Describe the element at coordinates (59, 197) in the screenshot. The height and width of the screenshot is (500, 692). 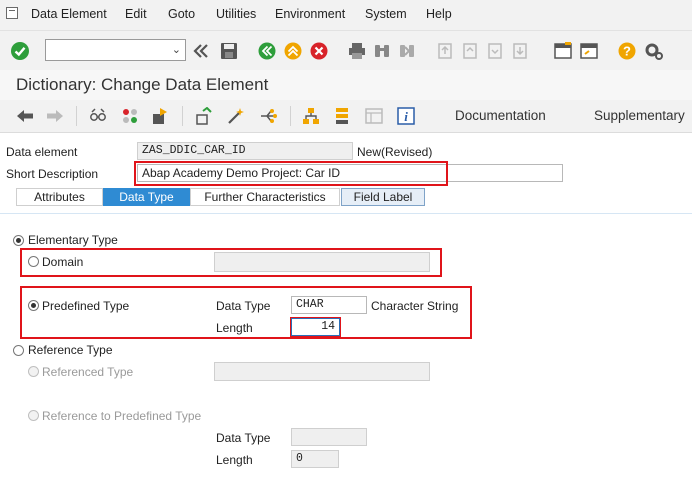
I see `tab-attributes: Attributes` at that location.